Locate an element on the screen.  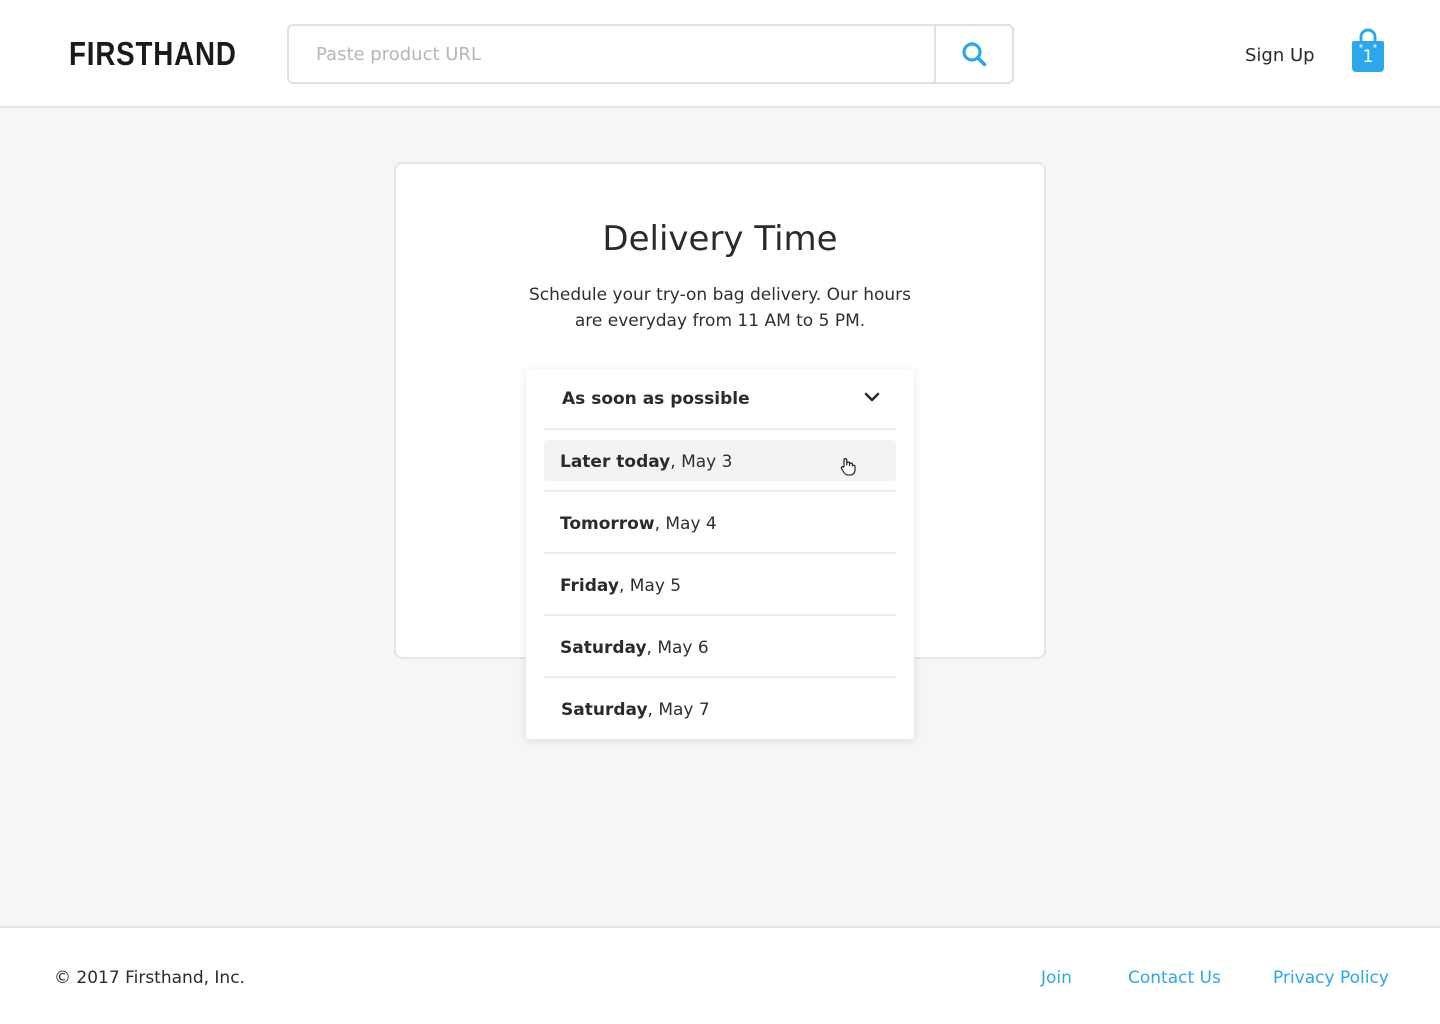
site-header: FIRSTHAND Sign Up 1 is located at coordinates (720, 54).